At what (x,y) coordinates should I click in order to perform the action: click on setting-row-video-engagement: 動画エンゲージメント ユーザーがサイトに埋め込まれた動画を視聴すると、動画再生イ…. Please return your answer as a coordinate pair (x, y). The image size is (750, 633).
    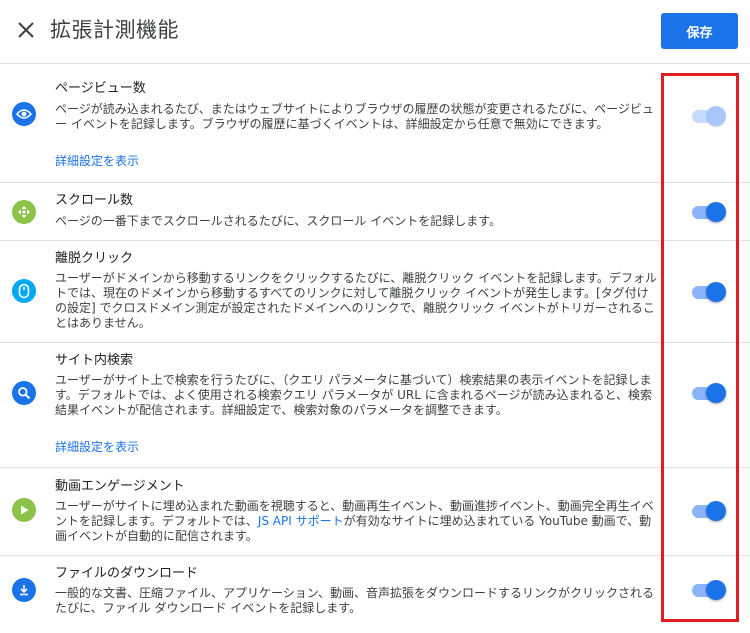
    Looking at the image, I should click on (375, 512).